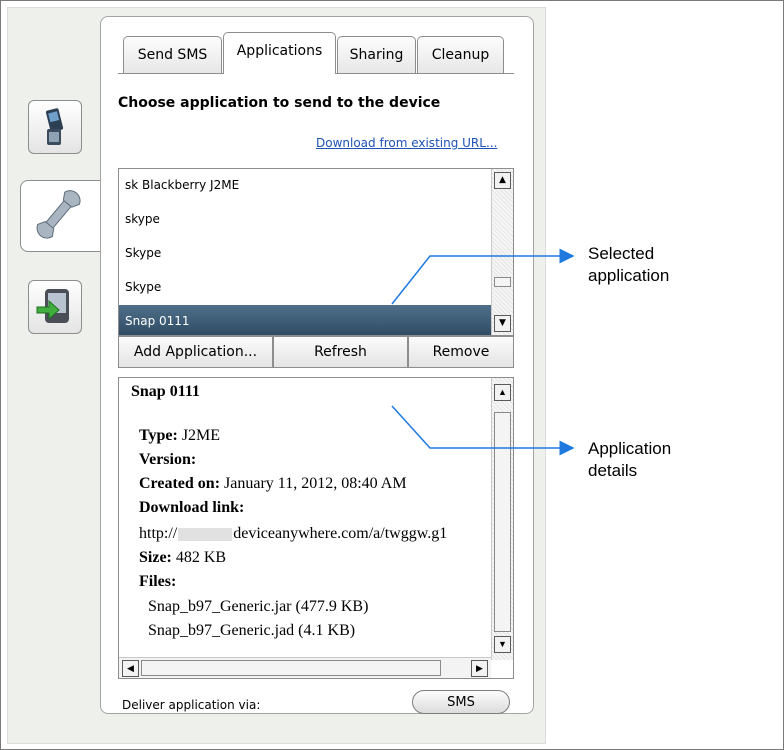 The width and height of the screenshot is (784, 750). Describe the element at coordinates (279, 53) in the screenshot. I see `tab-applications: Applications` at that location.